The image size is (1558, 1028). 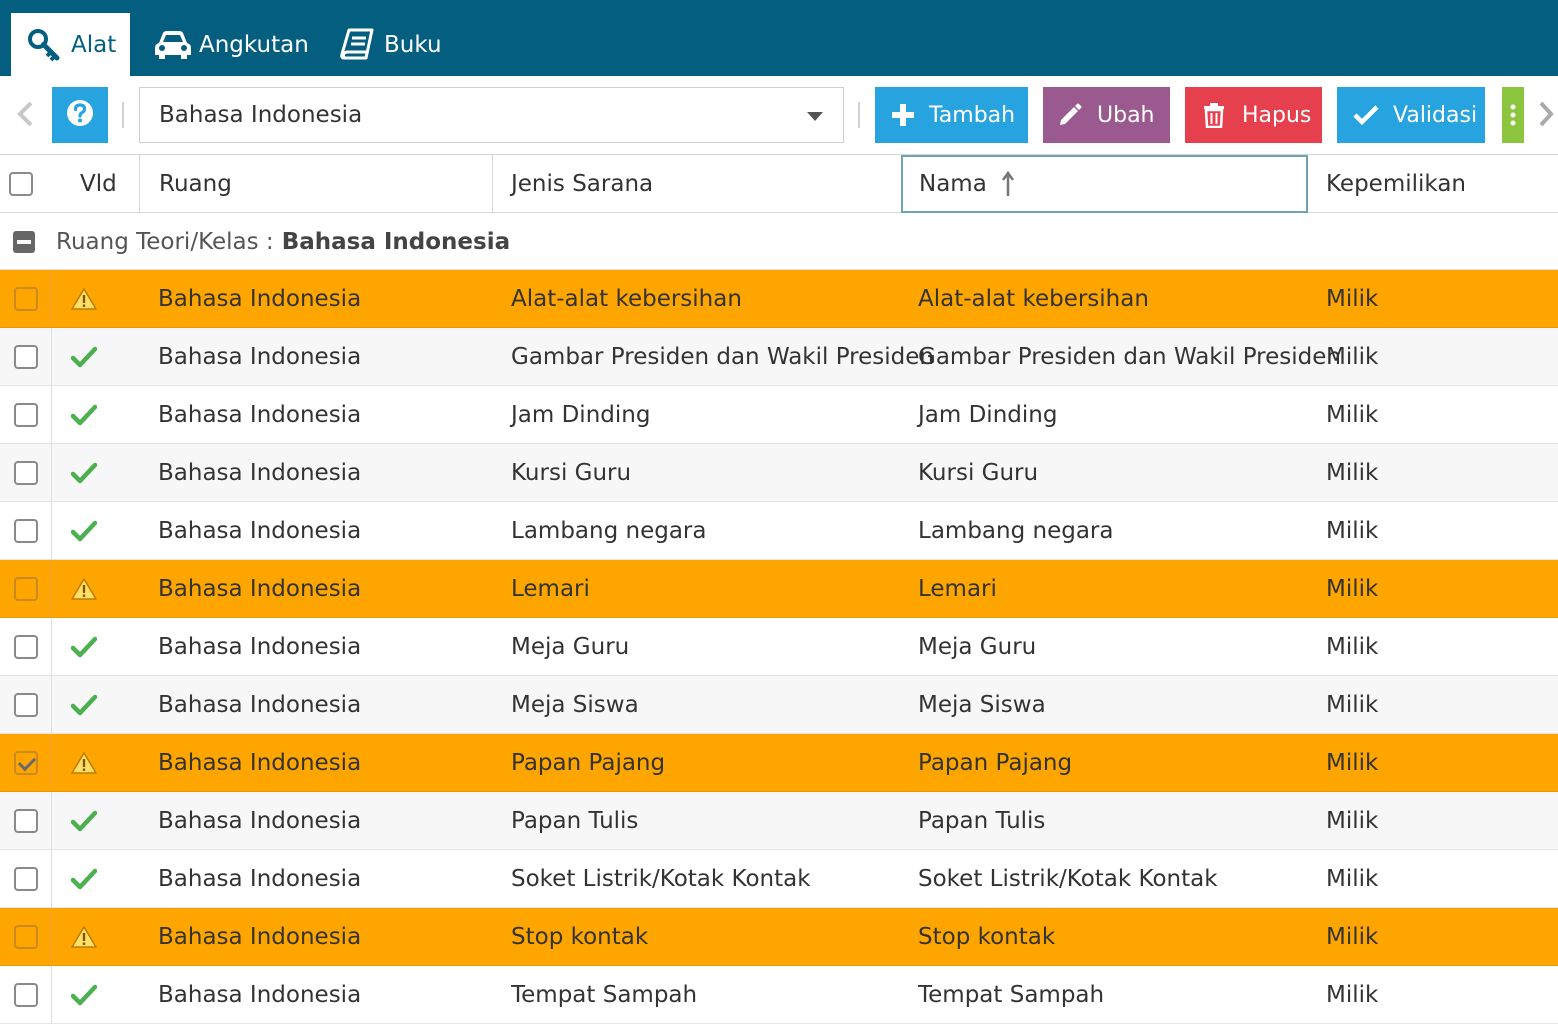 What do you see at coordinates (982, 704) in the screenshot?
I see `cell-nama: Meja Siswa` at bounding box center [982, 704].